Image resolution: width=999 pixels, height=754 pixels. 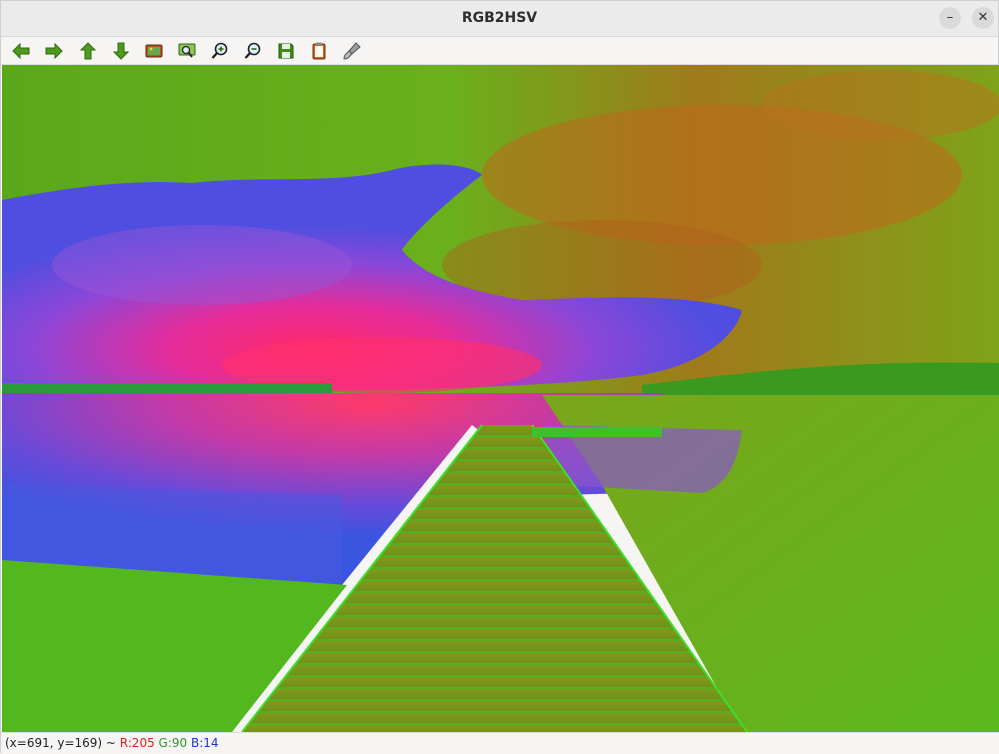 I want to click on close-button: ✕, so click(x=983, y=18).